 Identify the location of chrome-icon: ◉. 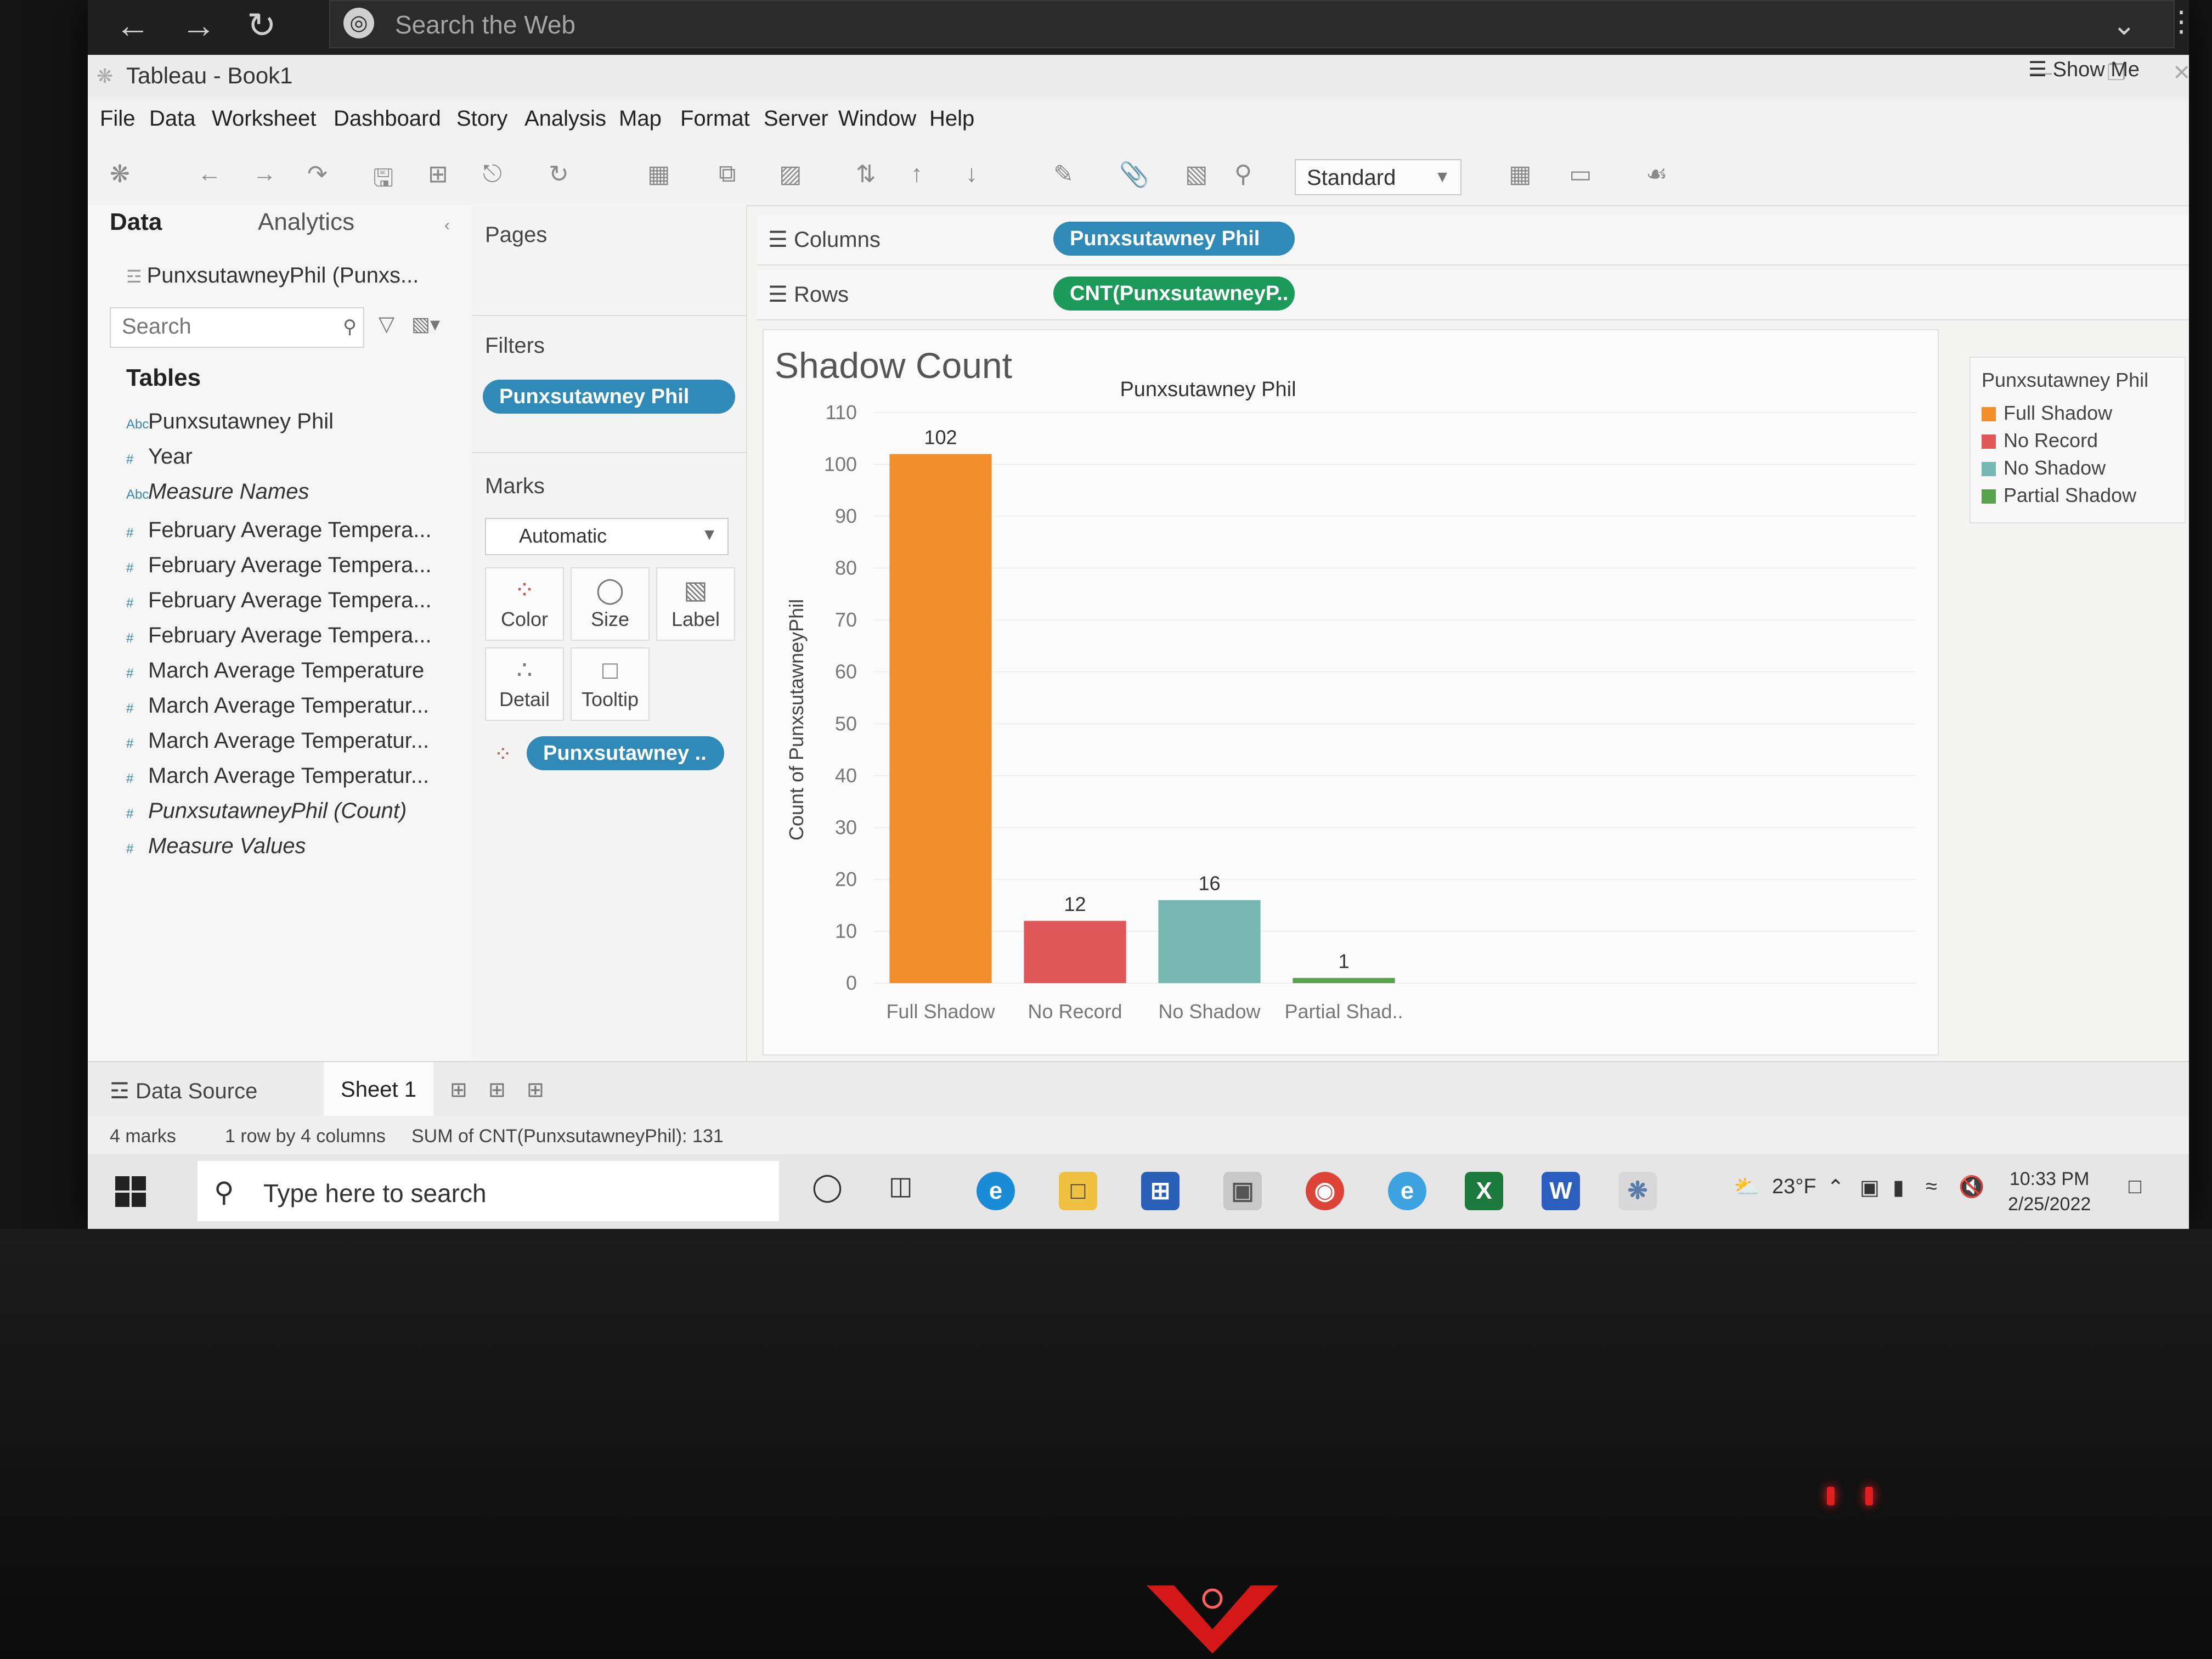
(1325, 1191).